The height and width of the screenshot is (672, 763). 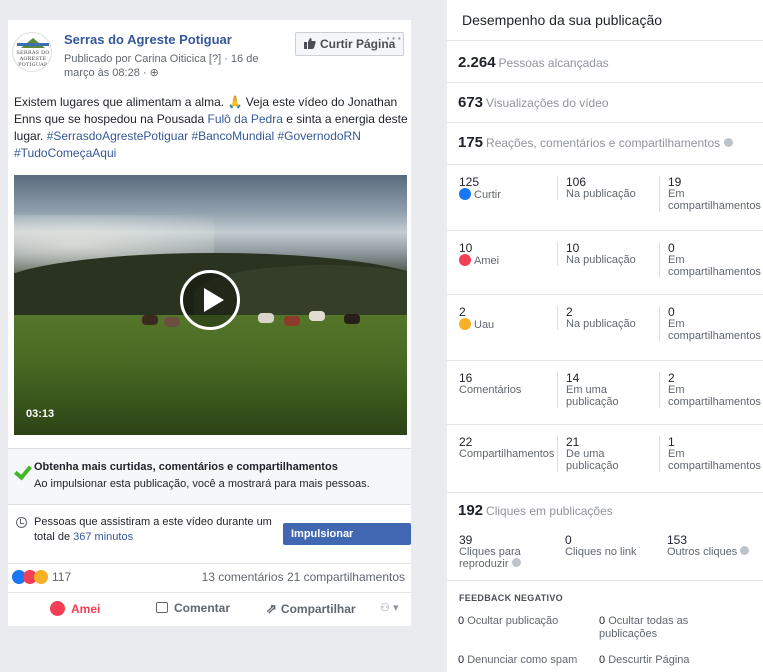 I want to click on share-button: ⇗ Compartilhar, so click(x=311, y=609).